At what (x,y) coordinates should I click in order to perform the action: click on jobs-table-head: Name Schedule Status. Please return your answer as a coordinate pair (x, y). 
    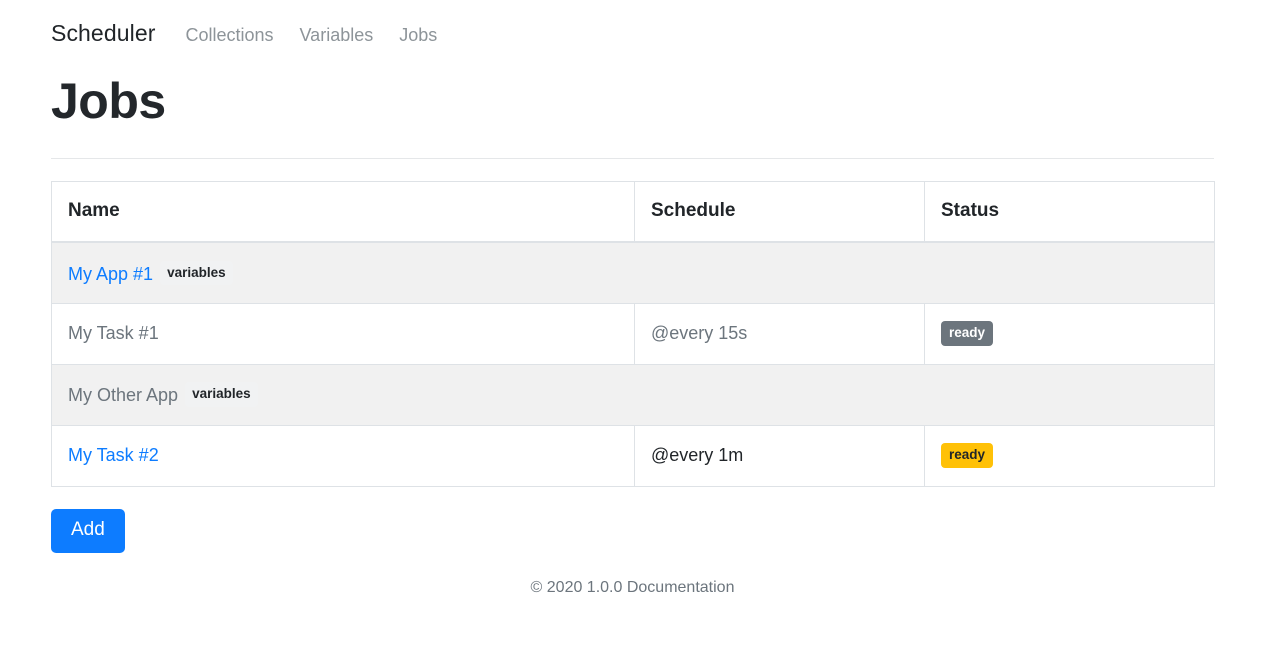
    Looking at the image, I should click on (633, 212).